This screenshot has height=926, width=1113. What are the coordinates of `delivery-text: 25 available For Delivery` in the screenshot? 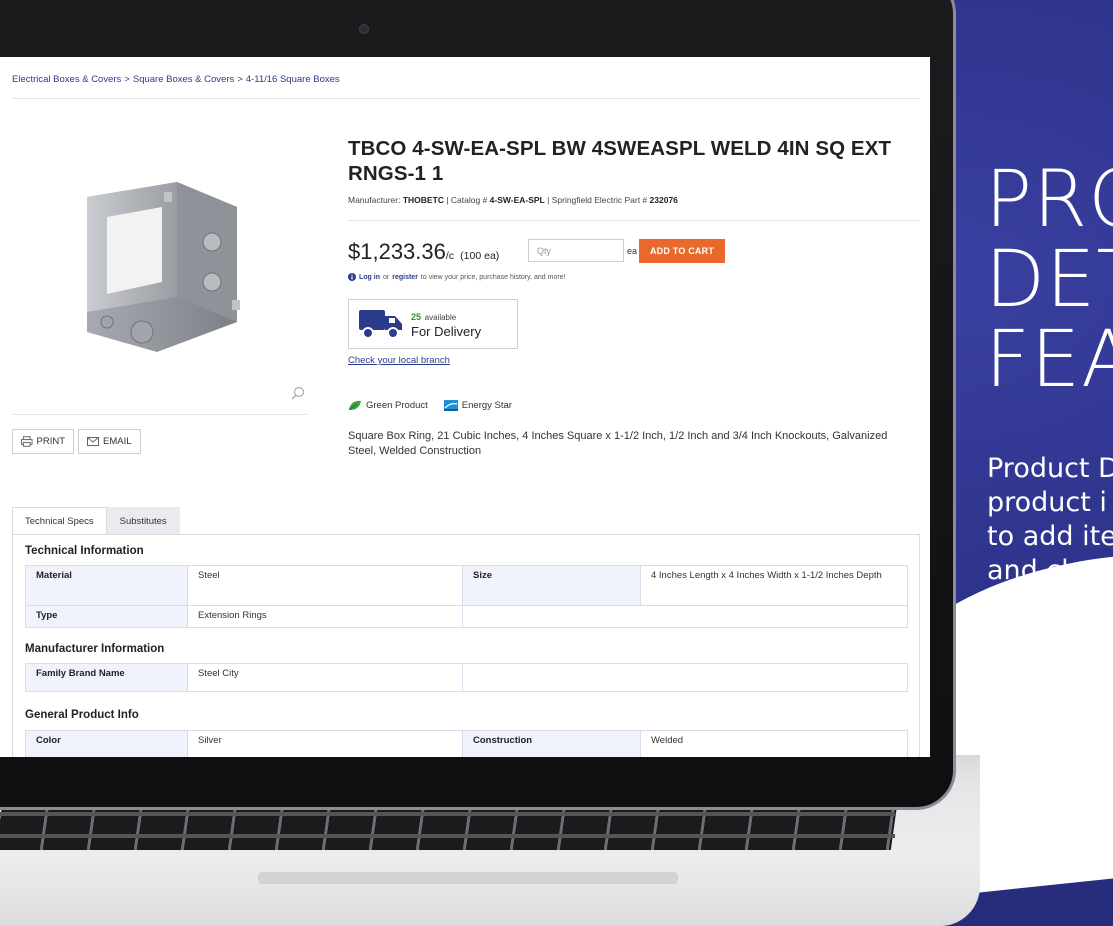 It's located at (446, 324).